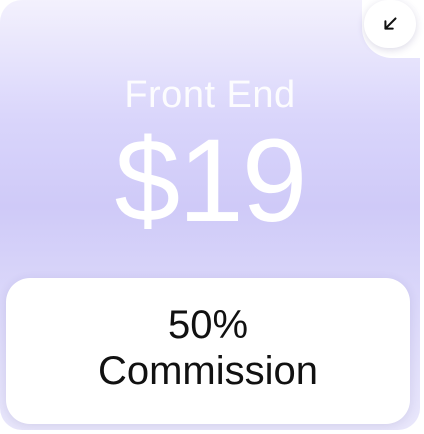  I want to click on commission-percent: 50%, so click(208, 325).